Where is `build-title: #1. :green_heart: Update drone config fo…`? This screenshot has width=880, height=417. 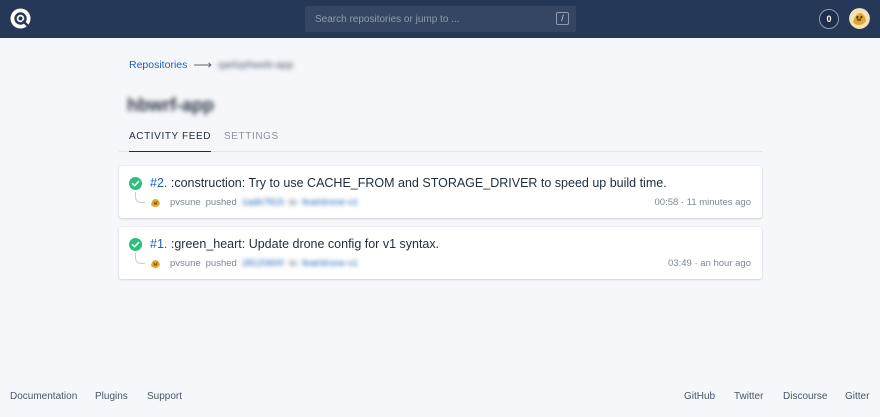
build-title: #1. :green_heart: Update drone config fo… is located at coordinates (294, 244).